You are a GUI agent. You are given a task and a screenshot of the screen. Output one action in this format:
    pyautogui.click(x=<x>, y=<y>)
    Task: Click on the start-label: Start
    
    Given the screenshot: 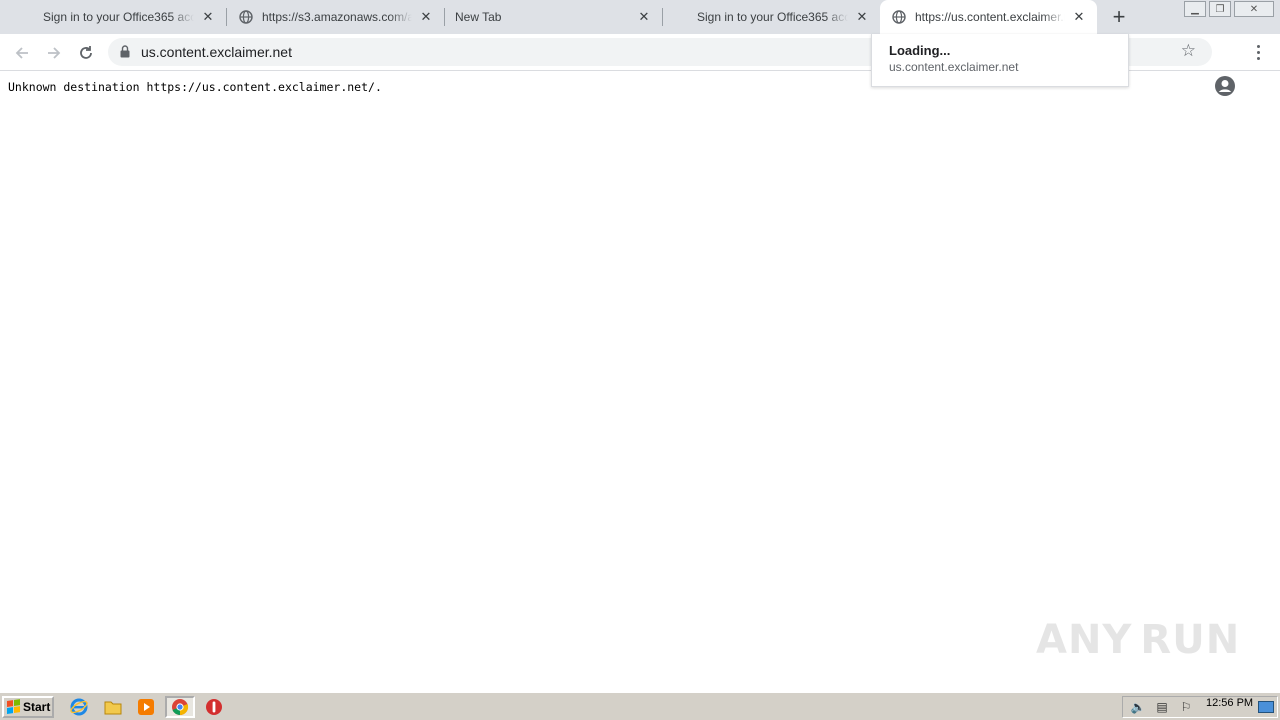 What is the action you would take?
    pyautogui.click(x=37, y=707)
    